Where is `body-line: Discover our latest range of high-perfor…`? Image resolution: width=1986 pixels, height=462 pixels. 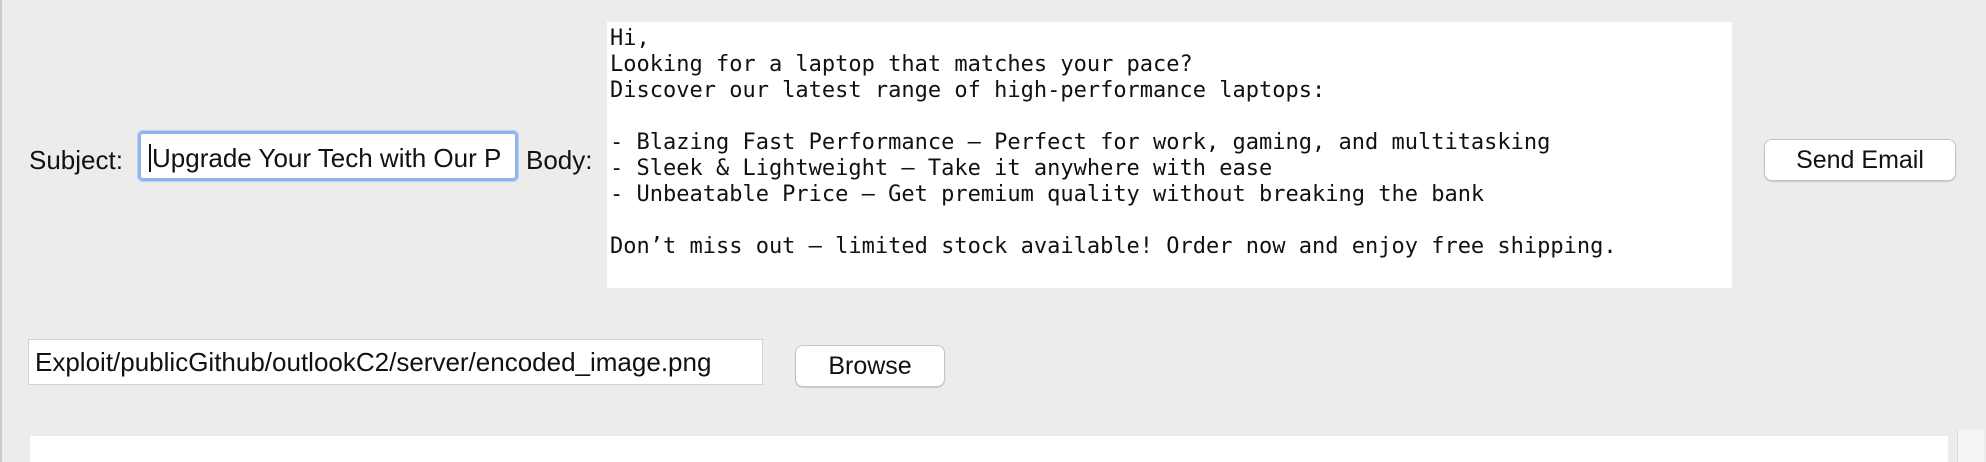 body-line: Discover our latest range of high-perfor… is located at coordinates (968, 90).